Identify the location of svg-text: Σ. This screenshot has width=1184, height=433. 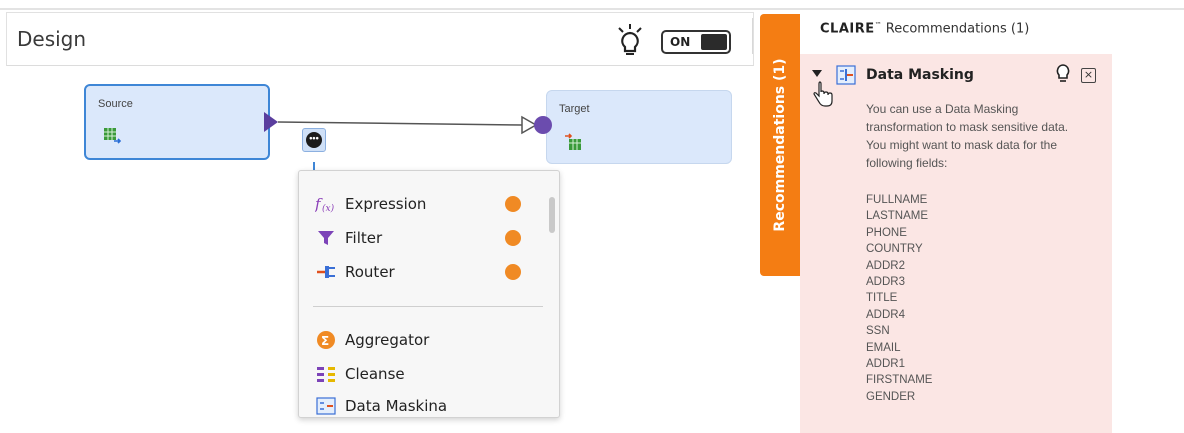
(325, 341).